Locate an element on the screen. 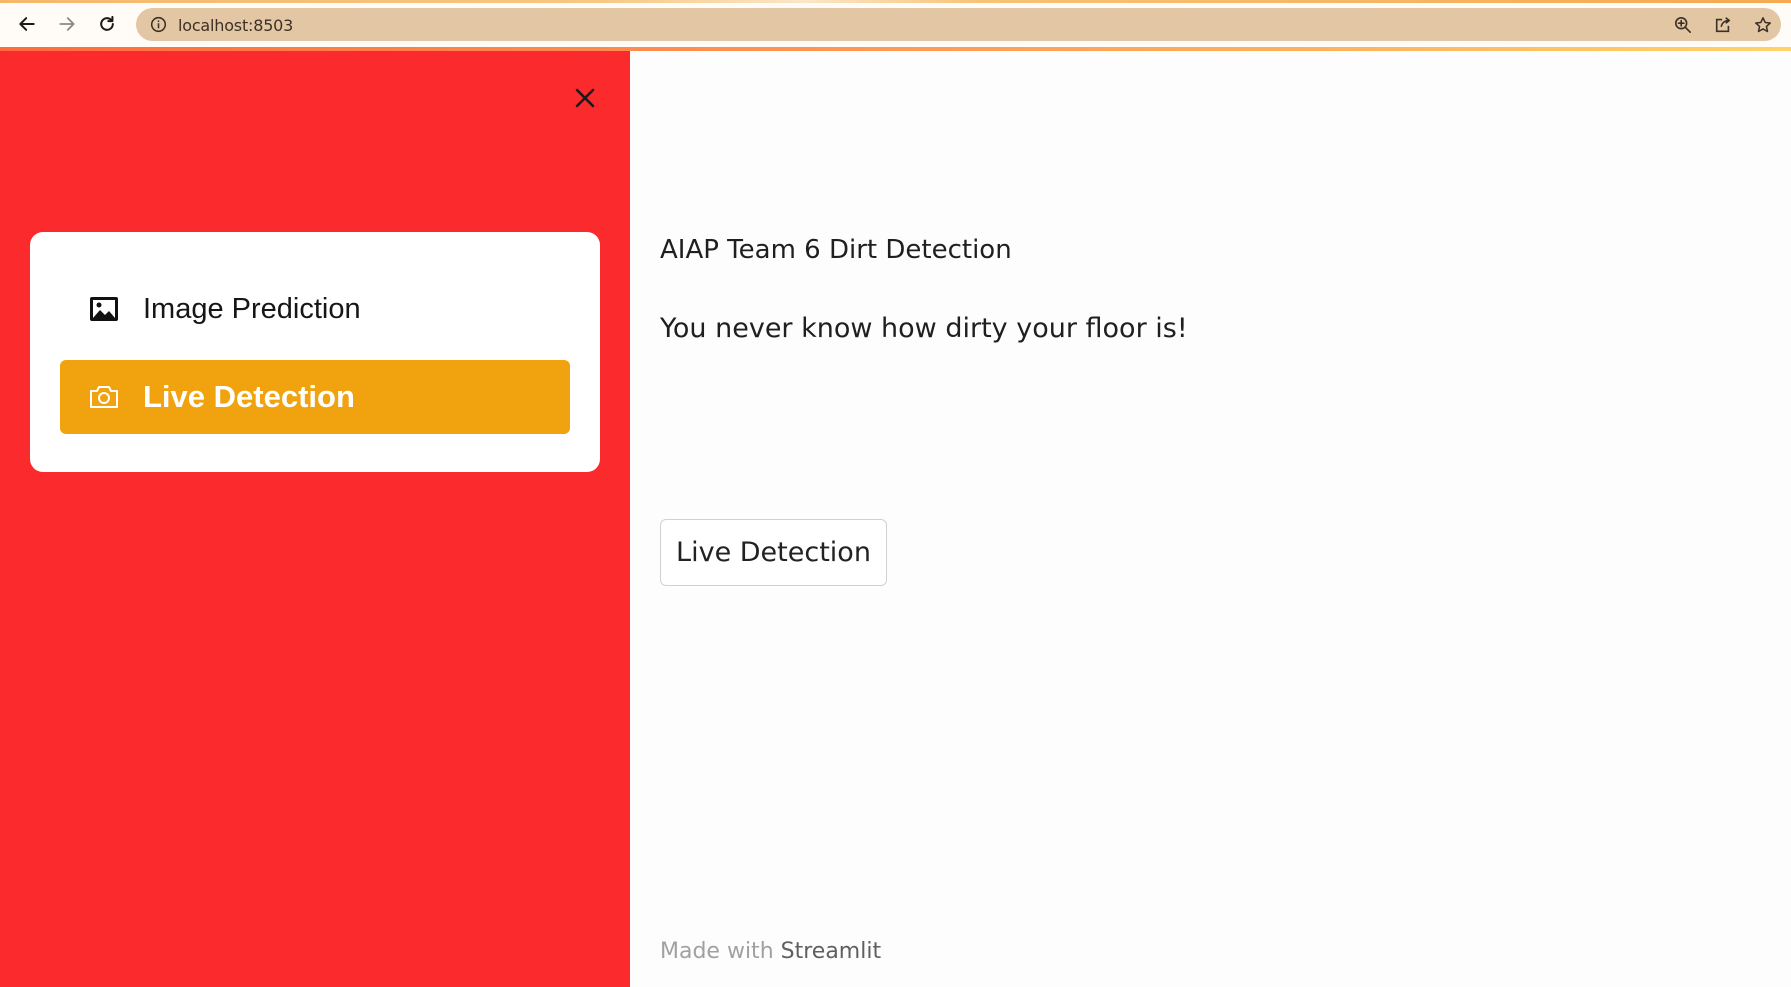  forward-button is located at coordinates (67, 24).